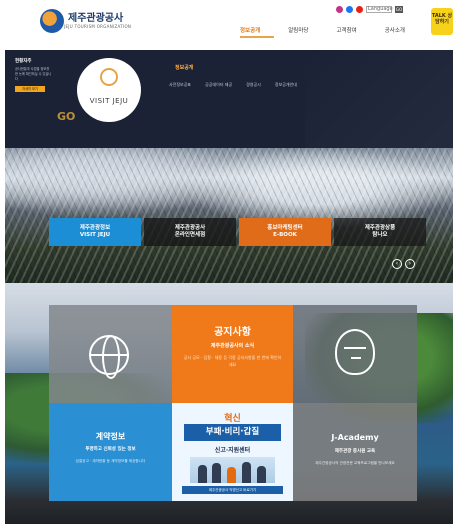 The height and width of the screenshot is (524, 458). Describe the element at coordinates (336, 30) in the screenshot. I see `global-nav: 정보공개 알림마당 고객참여 공사소개` at that location.